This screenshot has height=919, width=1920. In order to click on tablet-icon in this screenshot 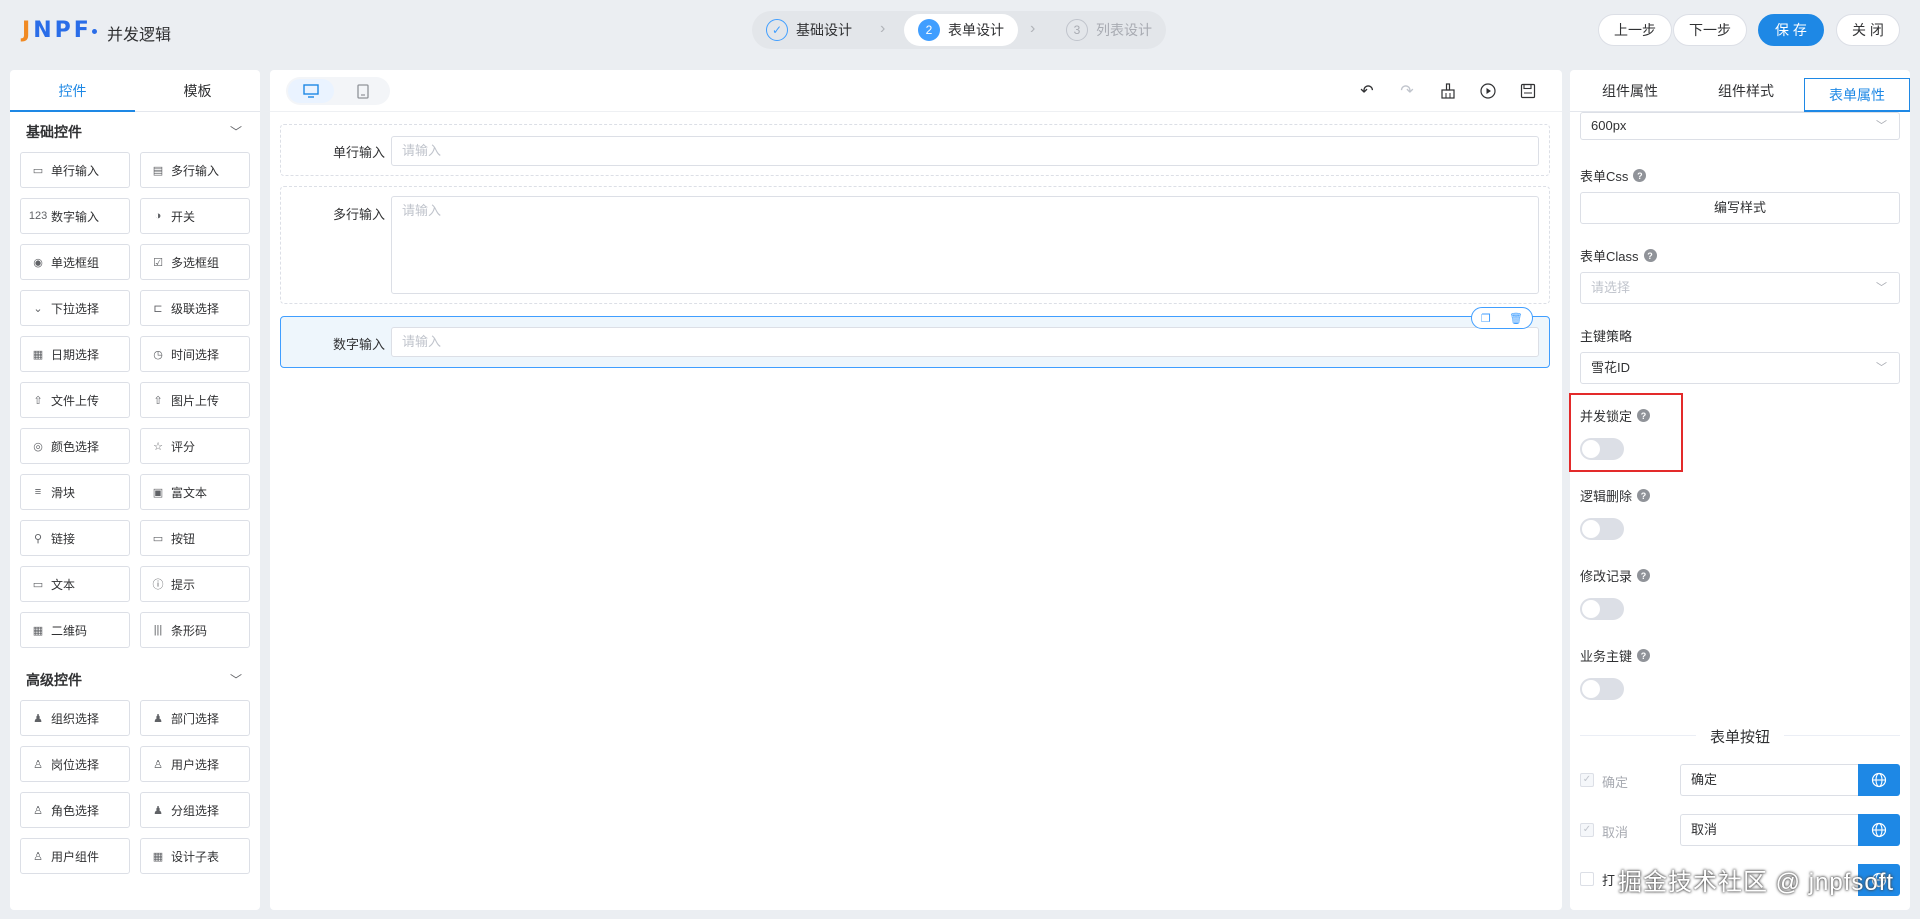, I will do `click(363, 91)`.